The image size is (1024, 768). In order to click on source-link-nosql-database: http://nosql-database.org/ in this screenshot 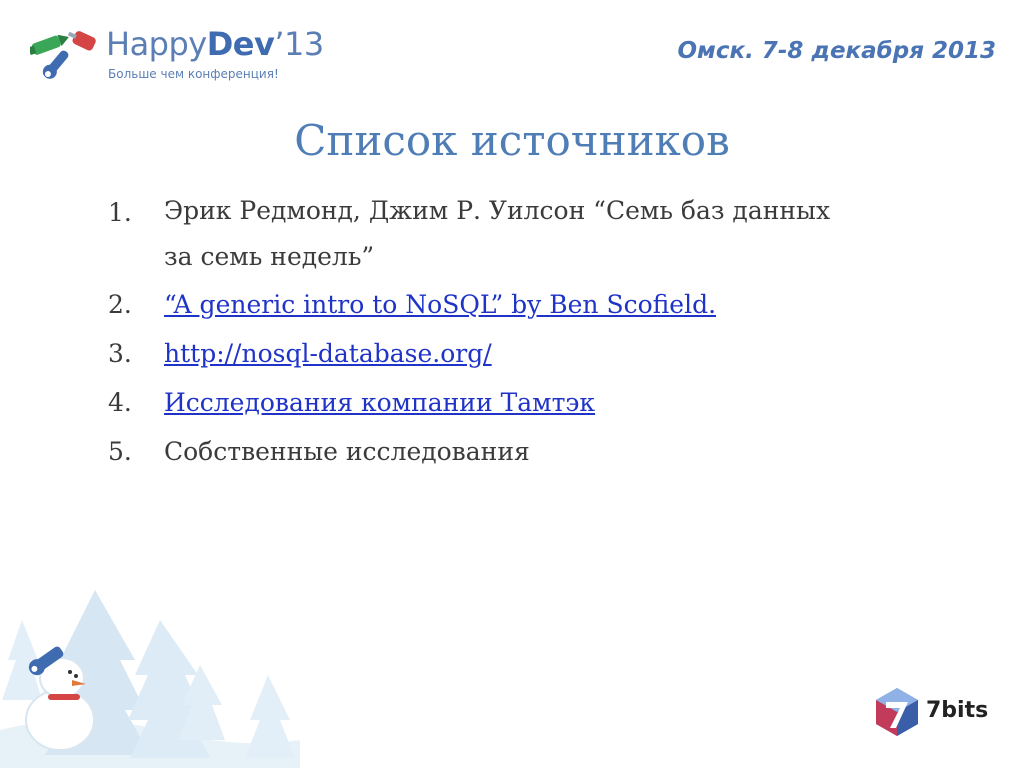, I will do `click(576, 353)`.